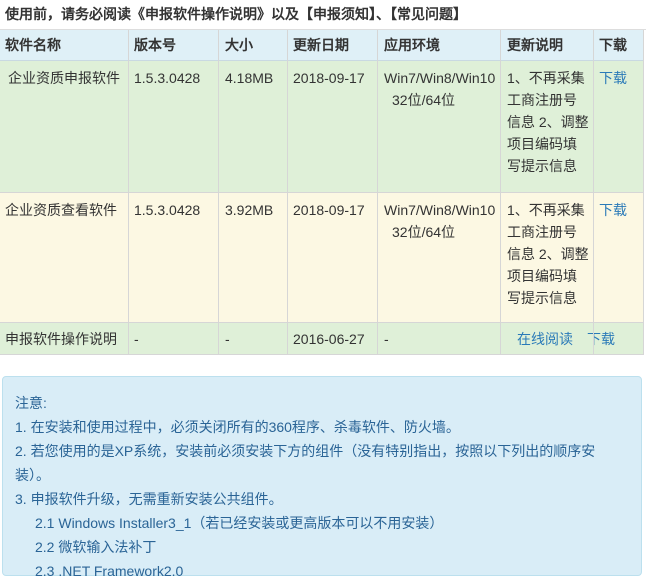 The height and width of the screenshot is (583, 646). I want to click on notes-title: 注意:, so click(31, 403).